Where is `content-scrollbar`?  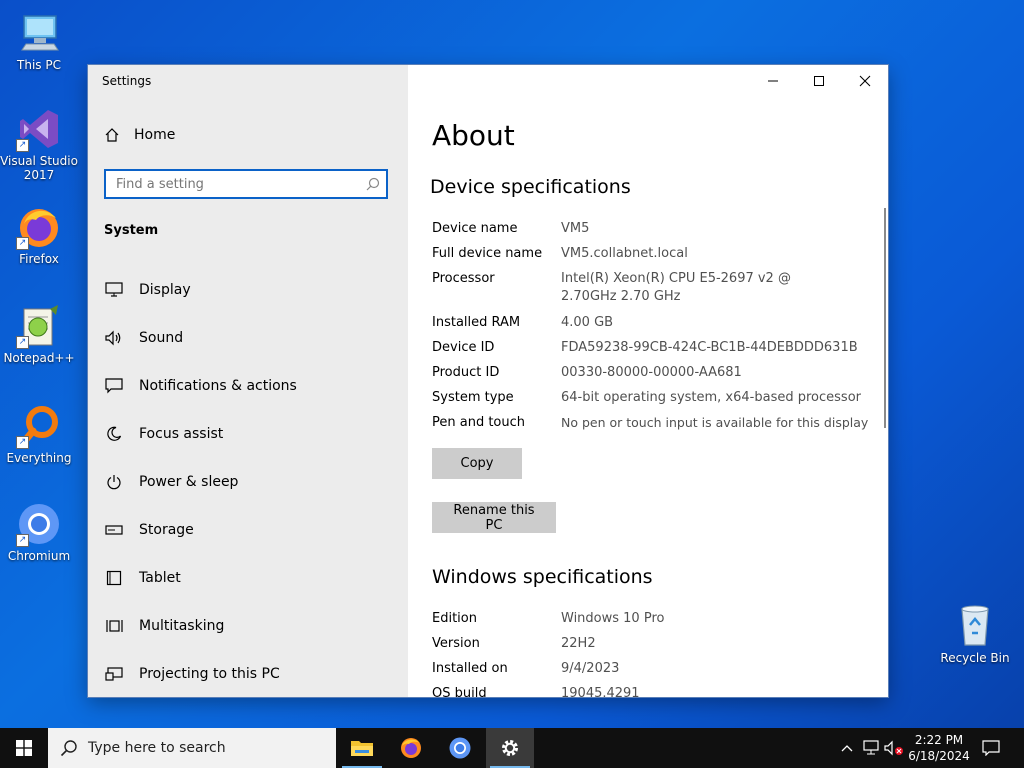
content-scrollbar is located at coordinates (885, 318).